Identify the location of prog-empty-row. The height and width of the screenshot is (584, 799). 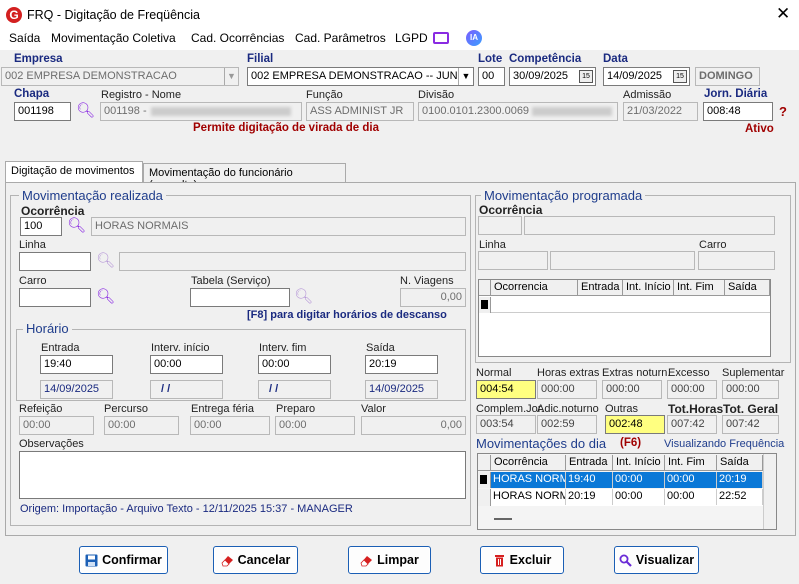
(630, 305).